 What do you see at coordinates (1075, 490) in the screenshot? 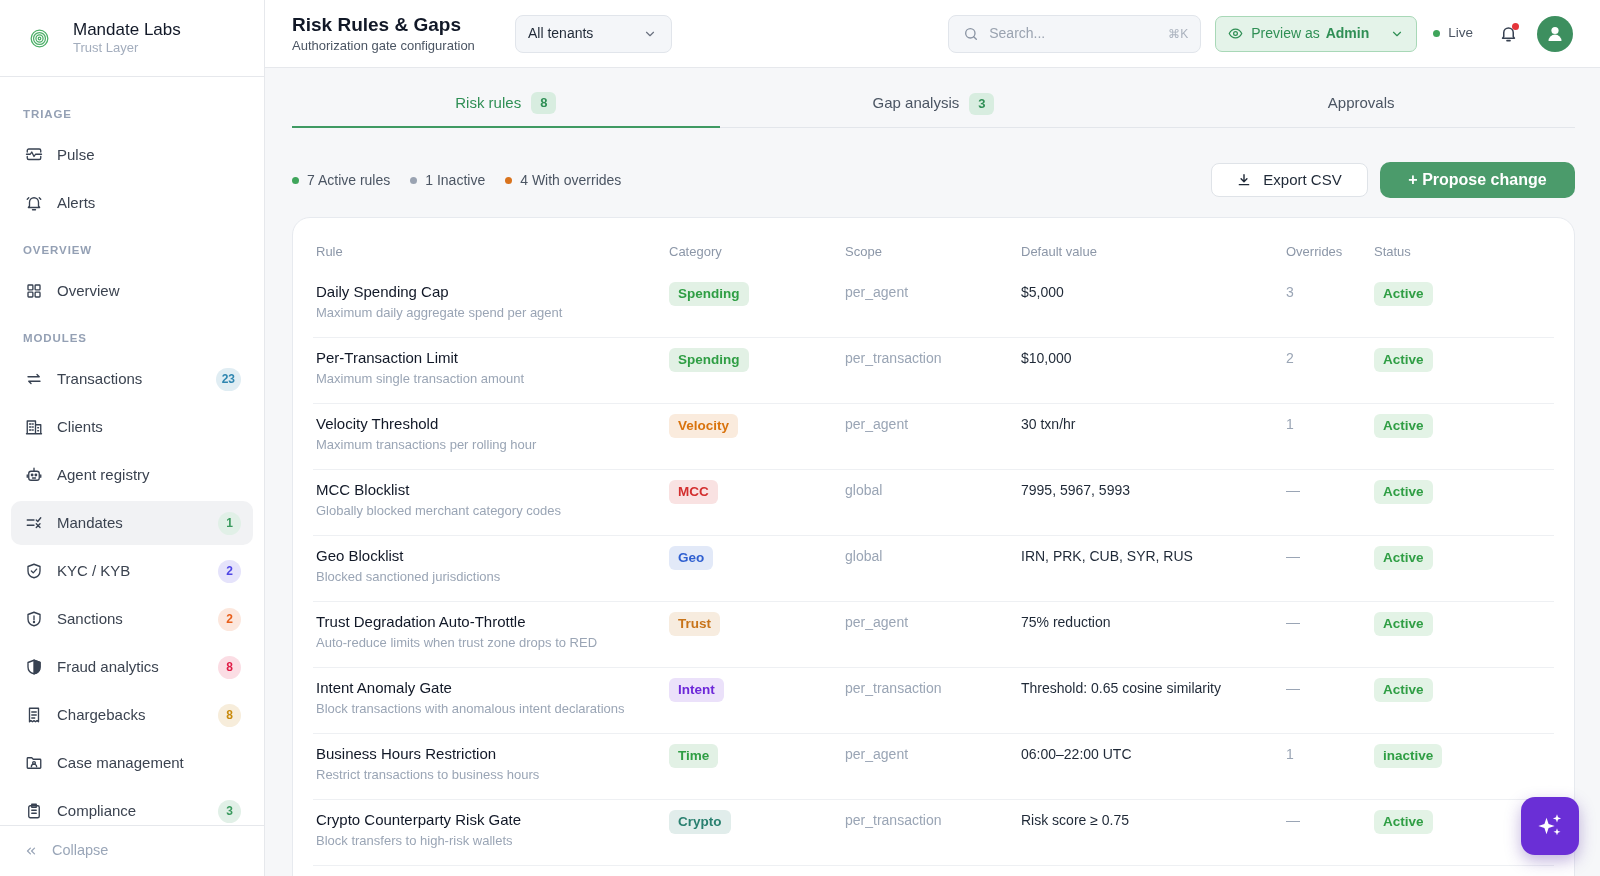
I see `default-value: 7995, 5967, 5993` at bounding box center [1075, 490].